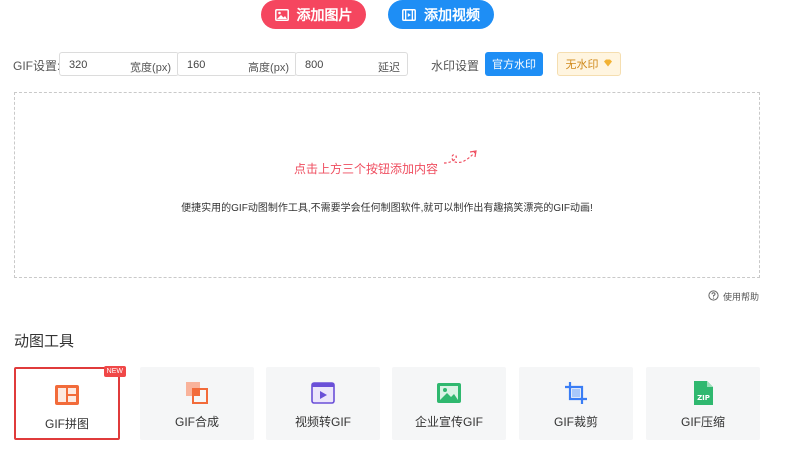 The image size is (800, 459). What do you see at coordinates (323, 393) in the screenshot?
I see `video-to-gif-icon` at bounding box center [323, 393].